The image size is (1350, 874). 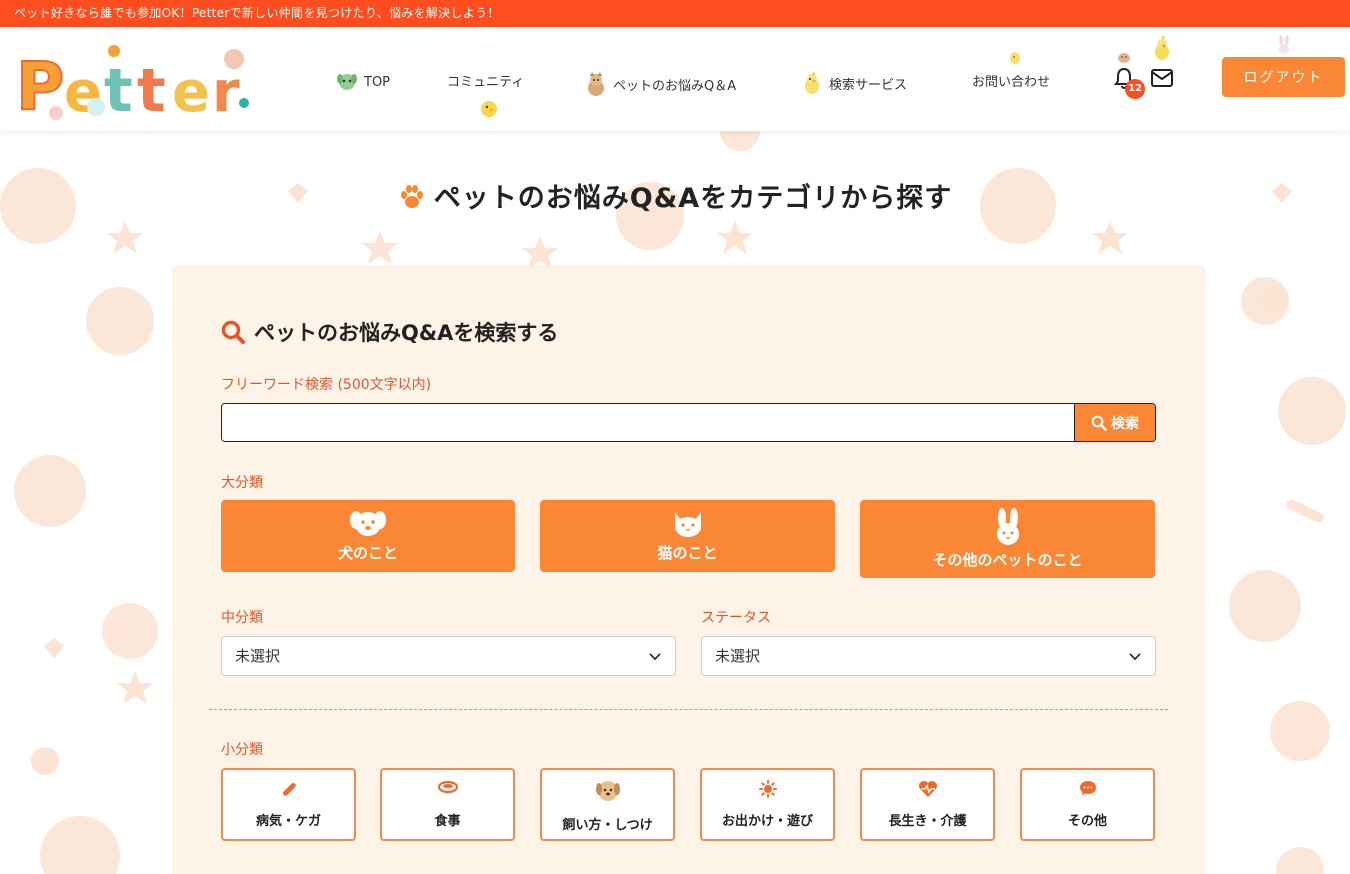 What do you see at coordinates (767, 804) in the screenshot?
I see `minor-category-outing-button: お出かけ・遊び` at bounding box center [767, 804].